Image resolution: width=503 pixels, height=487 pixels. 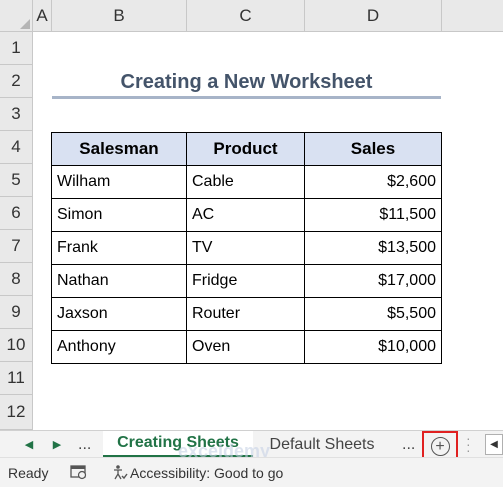 I want to click on row-header-12: 12, so click(x=16, y=412).